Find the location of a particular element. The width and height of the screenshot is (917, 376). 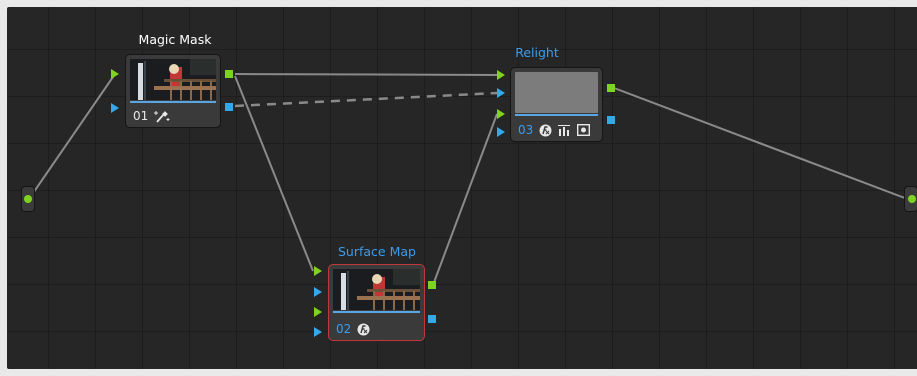

surface-map-progress is located at coordinates (376, 312).